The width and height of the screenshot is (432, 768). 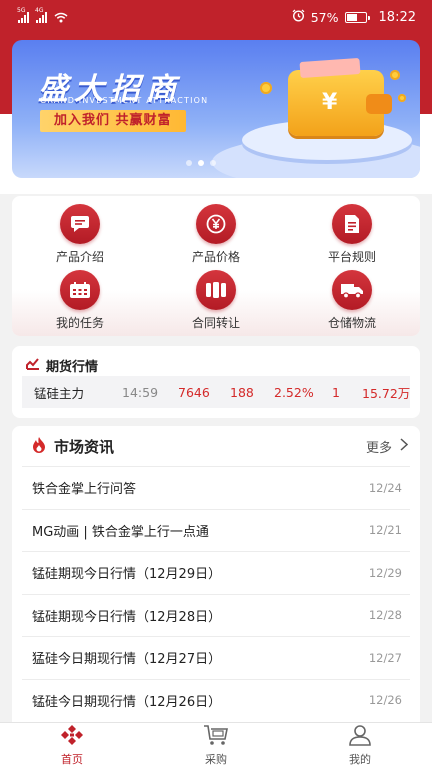 I want to click on futures-volume: 1, so click(x=336, y=392).